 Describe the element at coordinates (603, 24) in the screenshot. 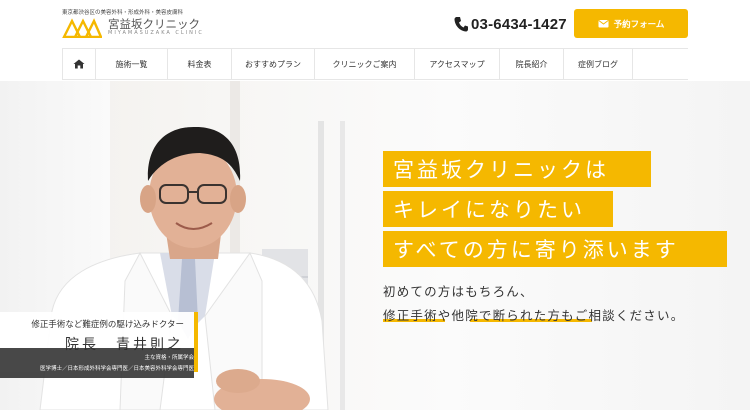

I see `mail-icon` at that location.